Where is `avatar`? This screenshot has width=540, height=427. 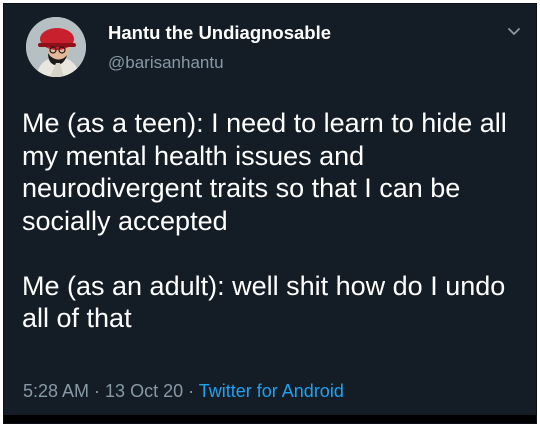
avatar is located at coordinates (56, 47).